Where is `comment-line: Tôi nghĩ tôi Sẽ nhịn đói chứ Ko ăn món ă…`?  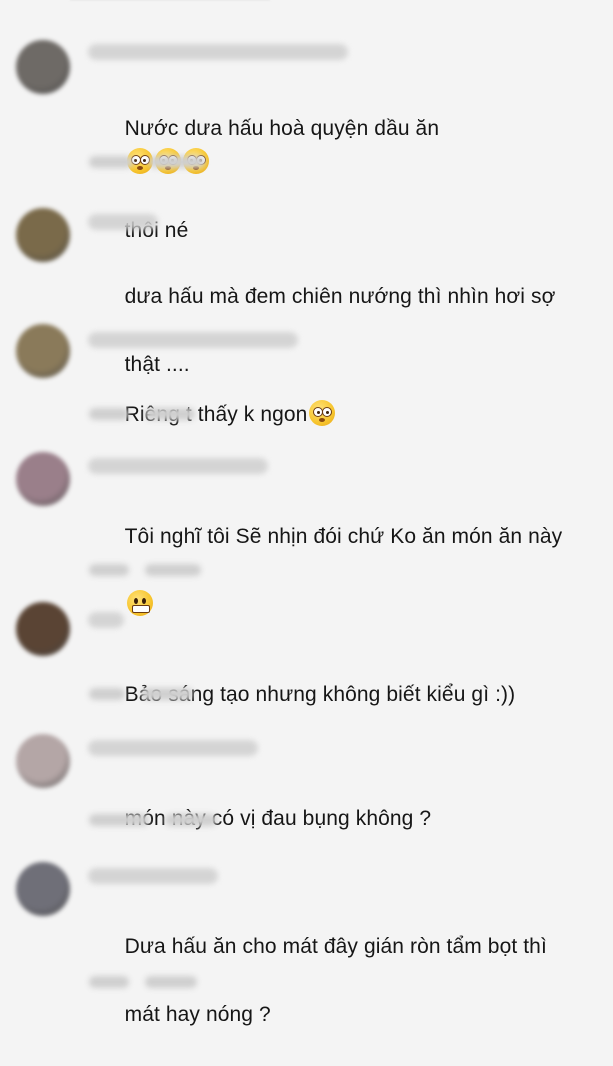
comment-line: Tôi nghĩ tôi Sẽ nhịn đói chứ Ko ăn món ă… is located at coordinates (343, 536).